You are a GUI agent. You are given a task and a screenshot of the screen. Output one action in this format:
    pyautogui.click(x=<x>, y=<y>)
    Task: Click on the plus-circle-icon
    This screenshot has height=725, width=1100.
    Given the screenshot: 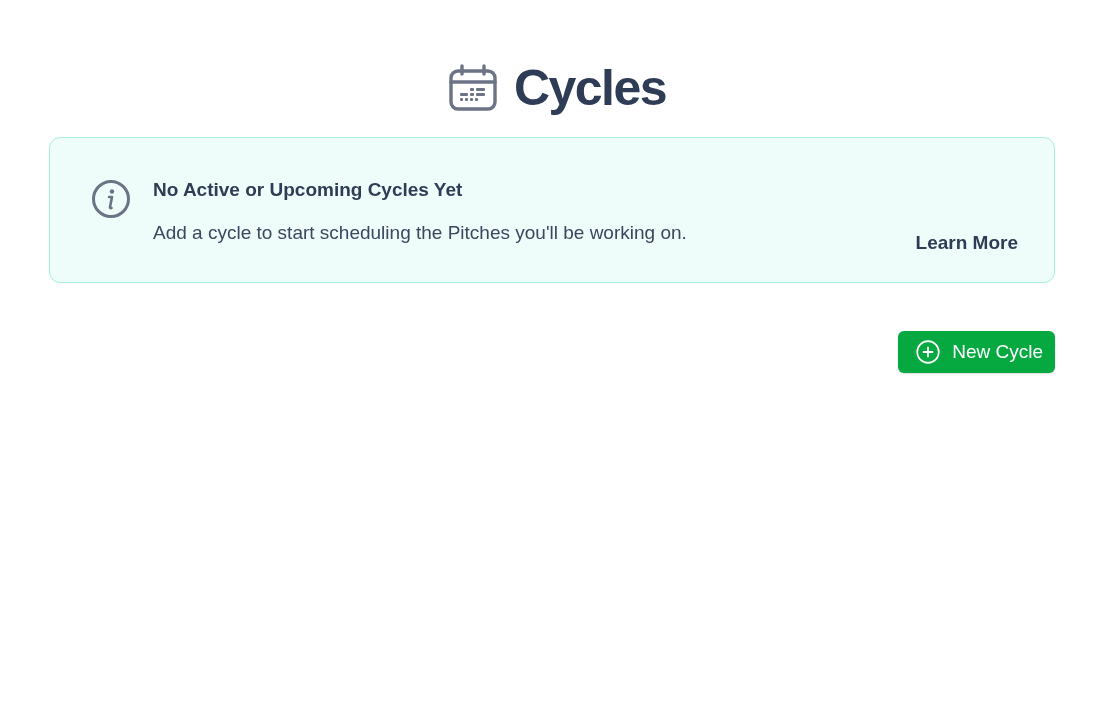 What is the action you would take?
    pyautogui.click(x=928, y=352)
    